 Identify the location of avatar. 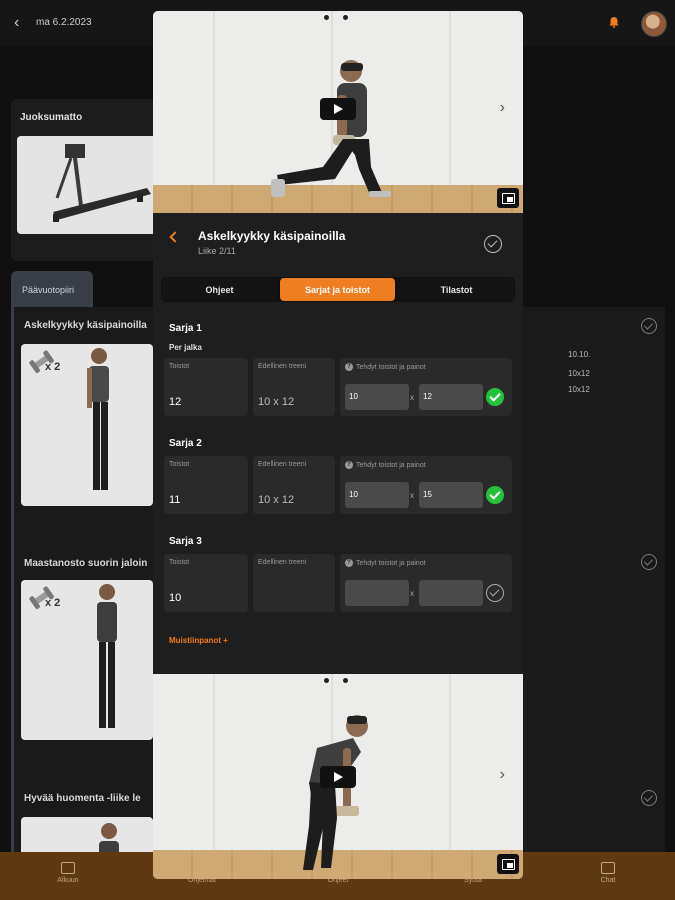
(654, 24).